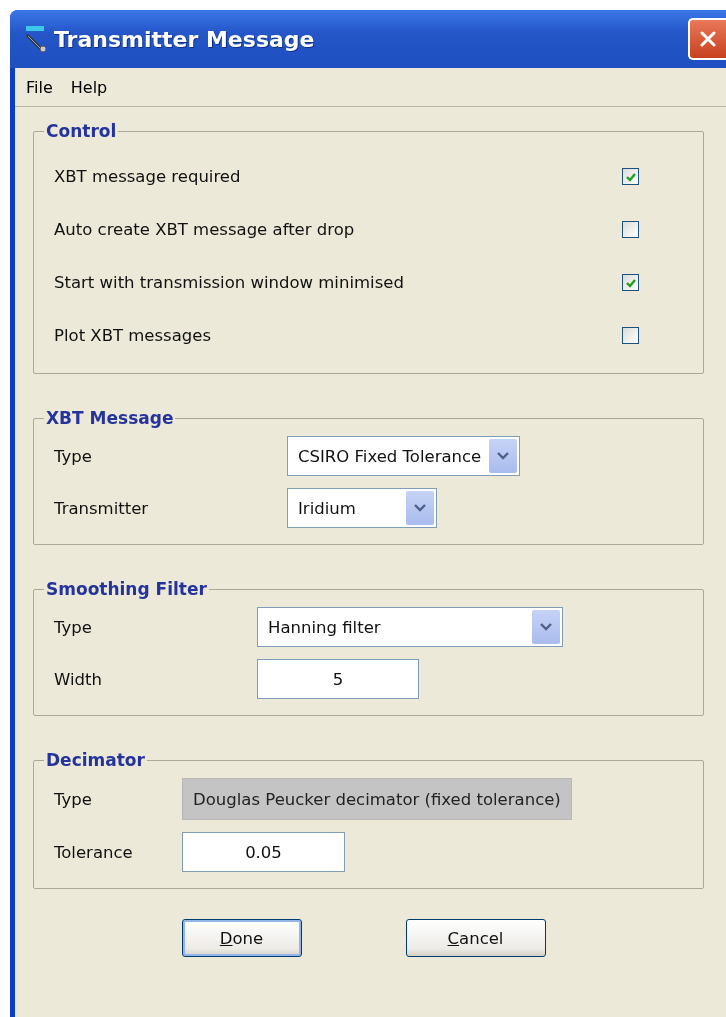 The height and width of the screenshot is (1017, 726). Describe the element at coordinates (110, 418) in the screenshot. I see `group-title: XBT Message` at that location.